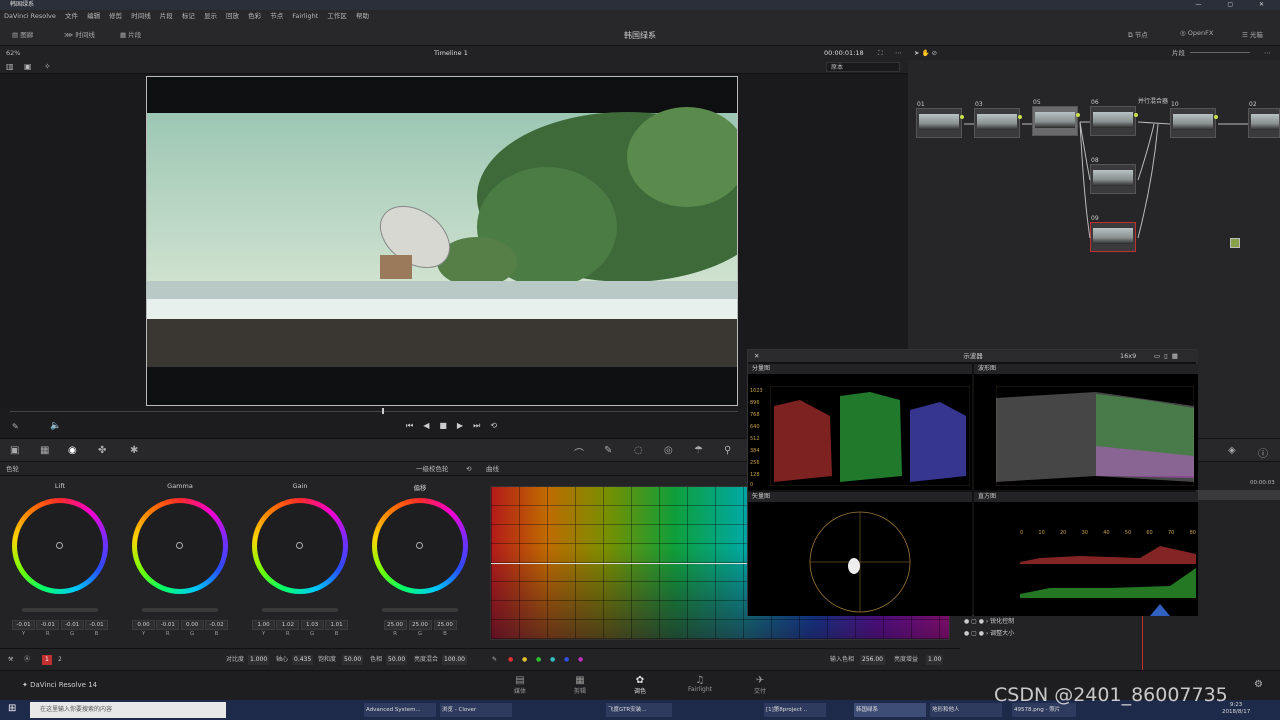 This screenshot has height=720, width=1280. What do you see at coordinates (72, 450) in the screenshot?
I see `color-wheels-icon: ◉` at bounding box center [72, 450].